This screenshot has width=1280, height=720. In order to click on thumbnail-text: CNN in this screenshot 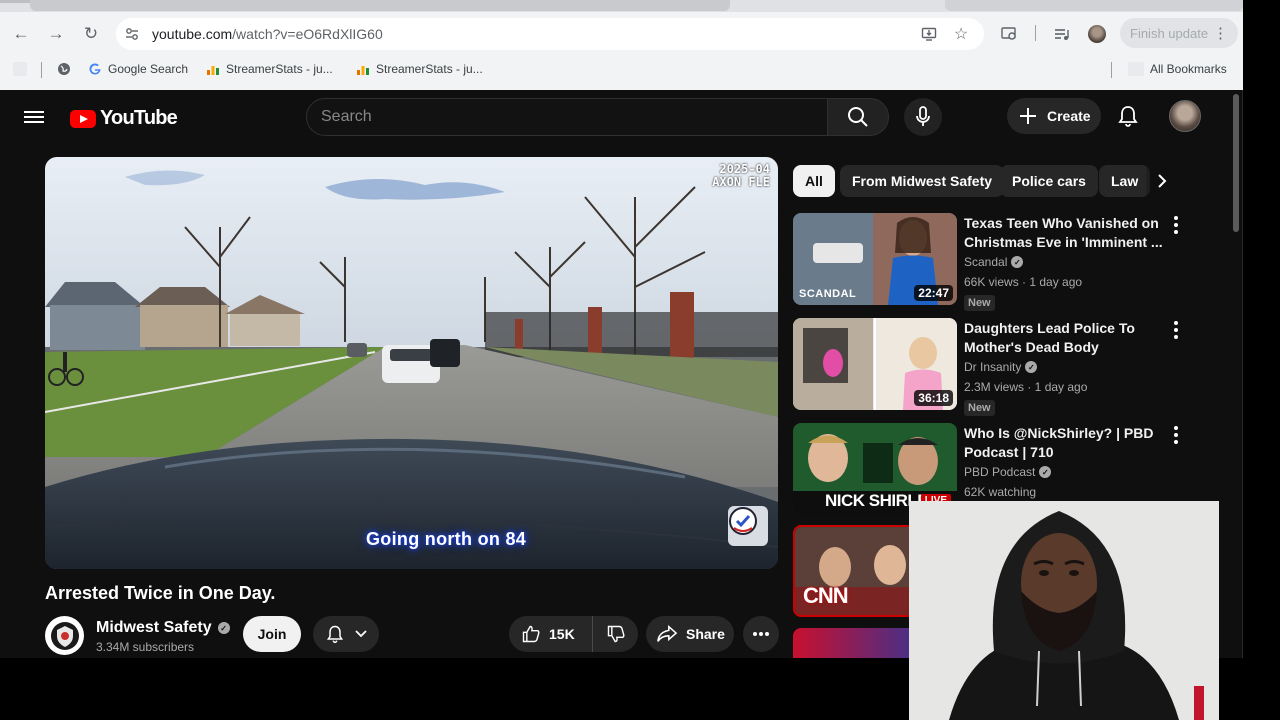, I will do `click(826, 595)`.